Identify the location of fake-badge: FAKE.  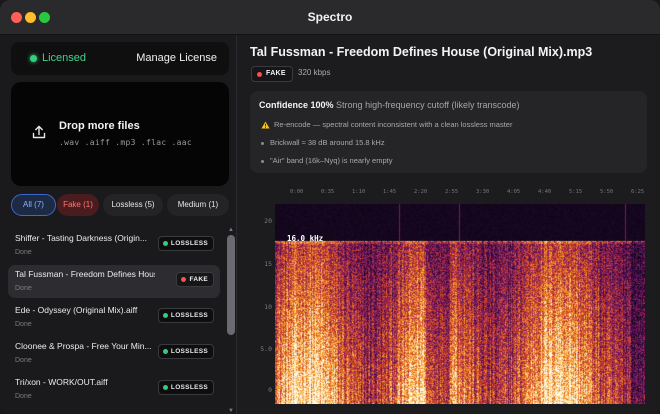
(195, 279).